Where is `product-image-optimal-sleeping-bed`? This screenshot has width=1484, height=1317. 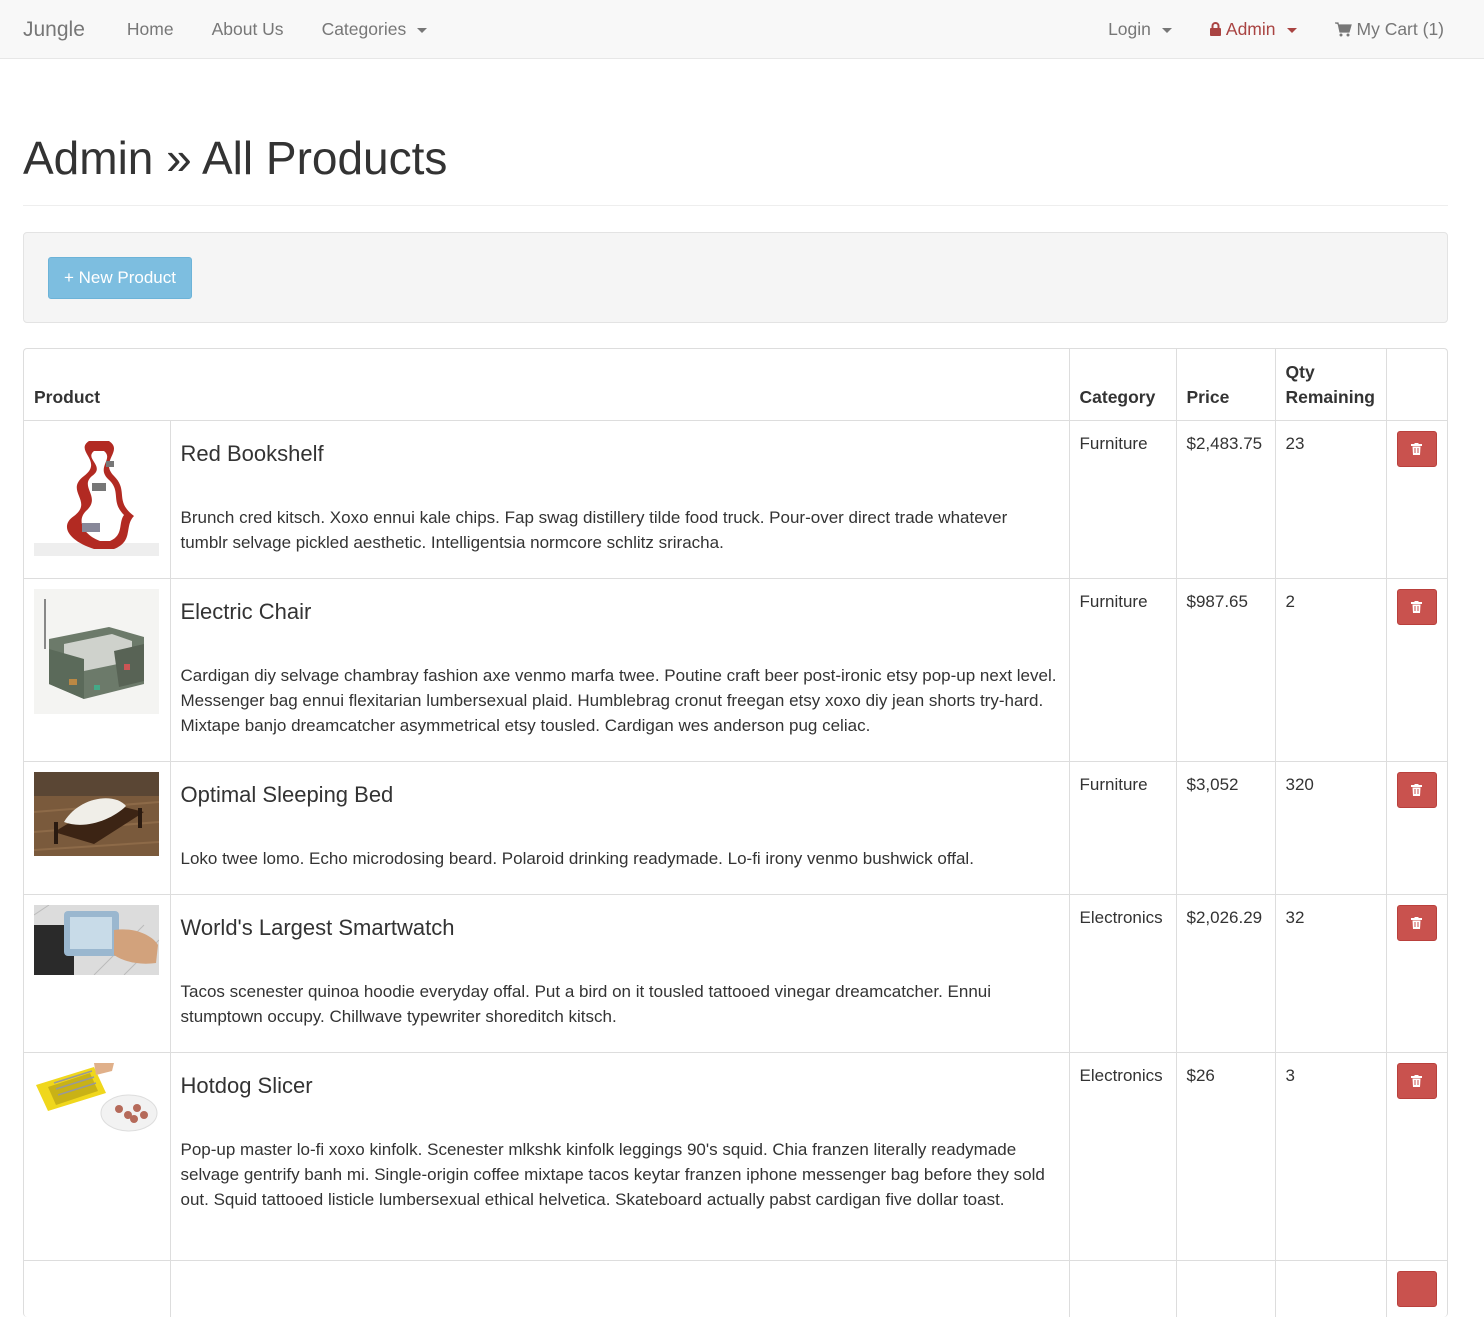 product-image-optimal-sleeping-bed is located at coordinates (96, 813).